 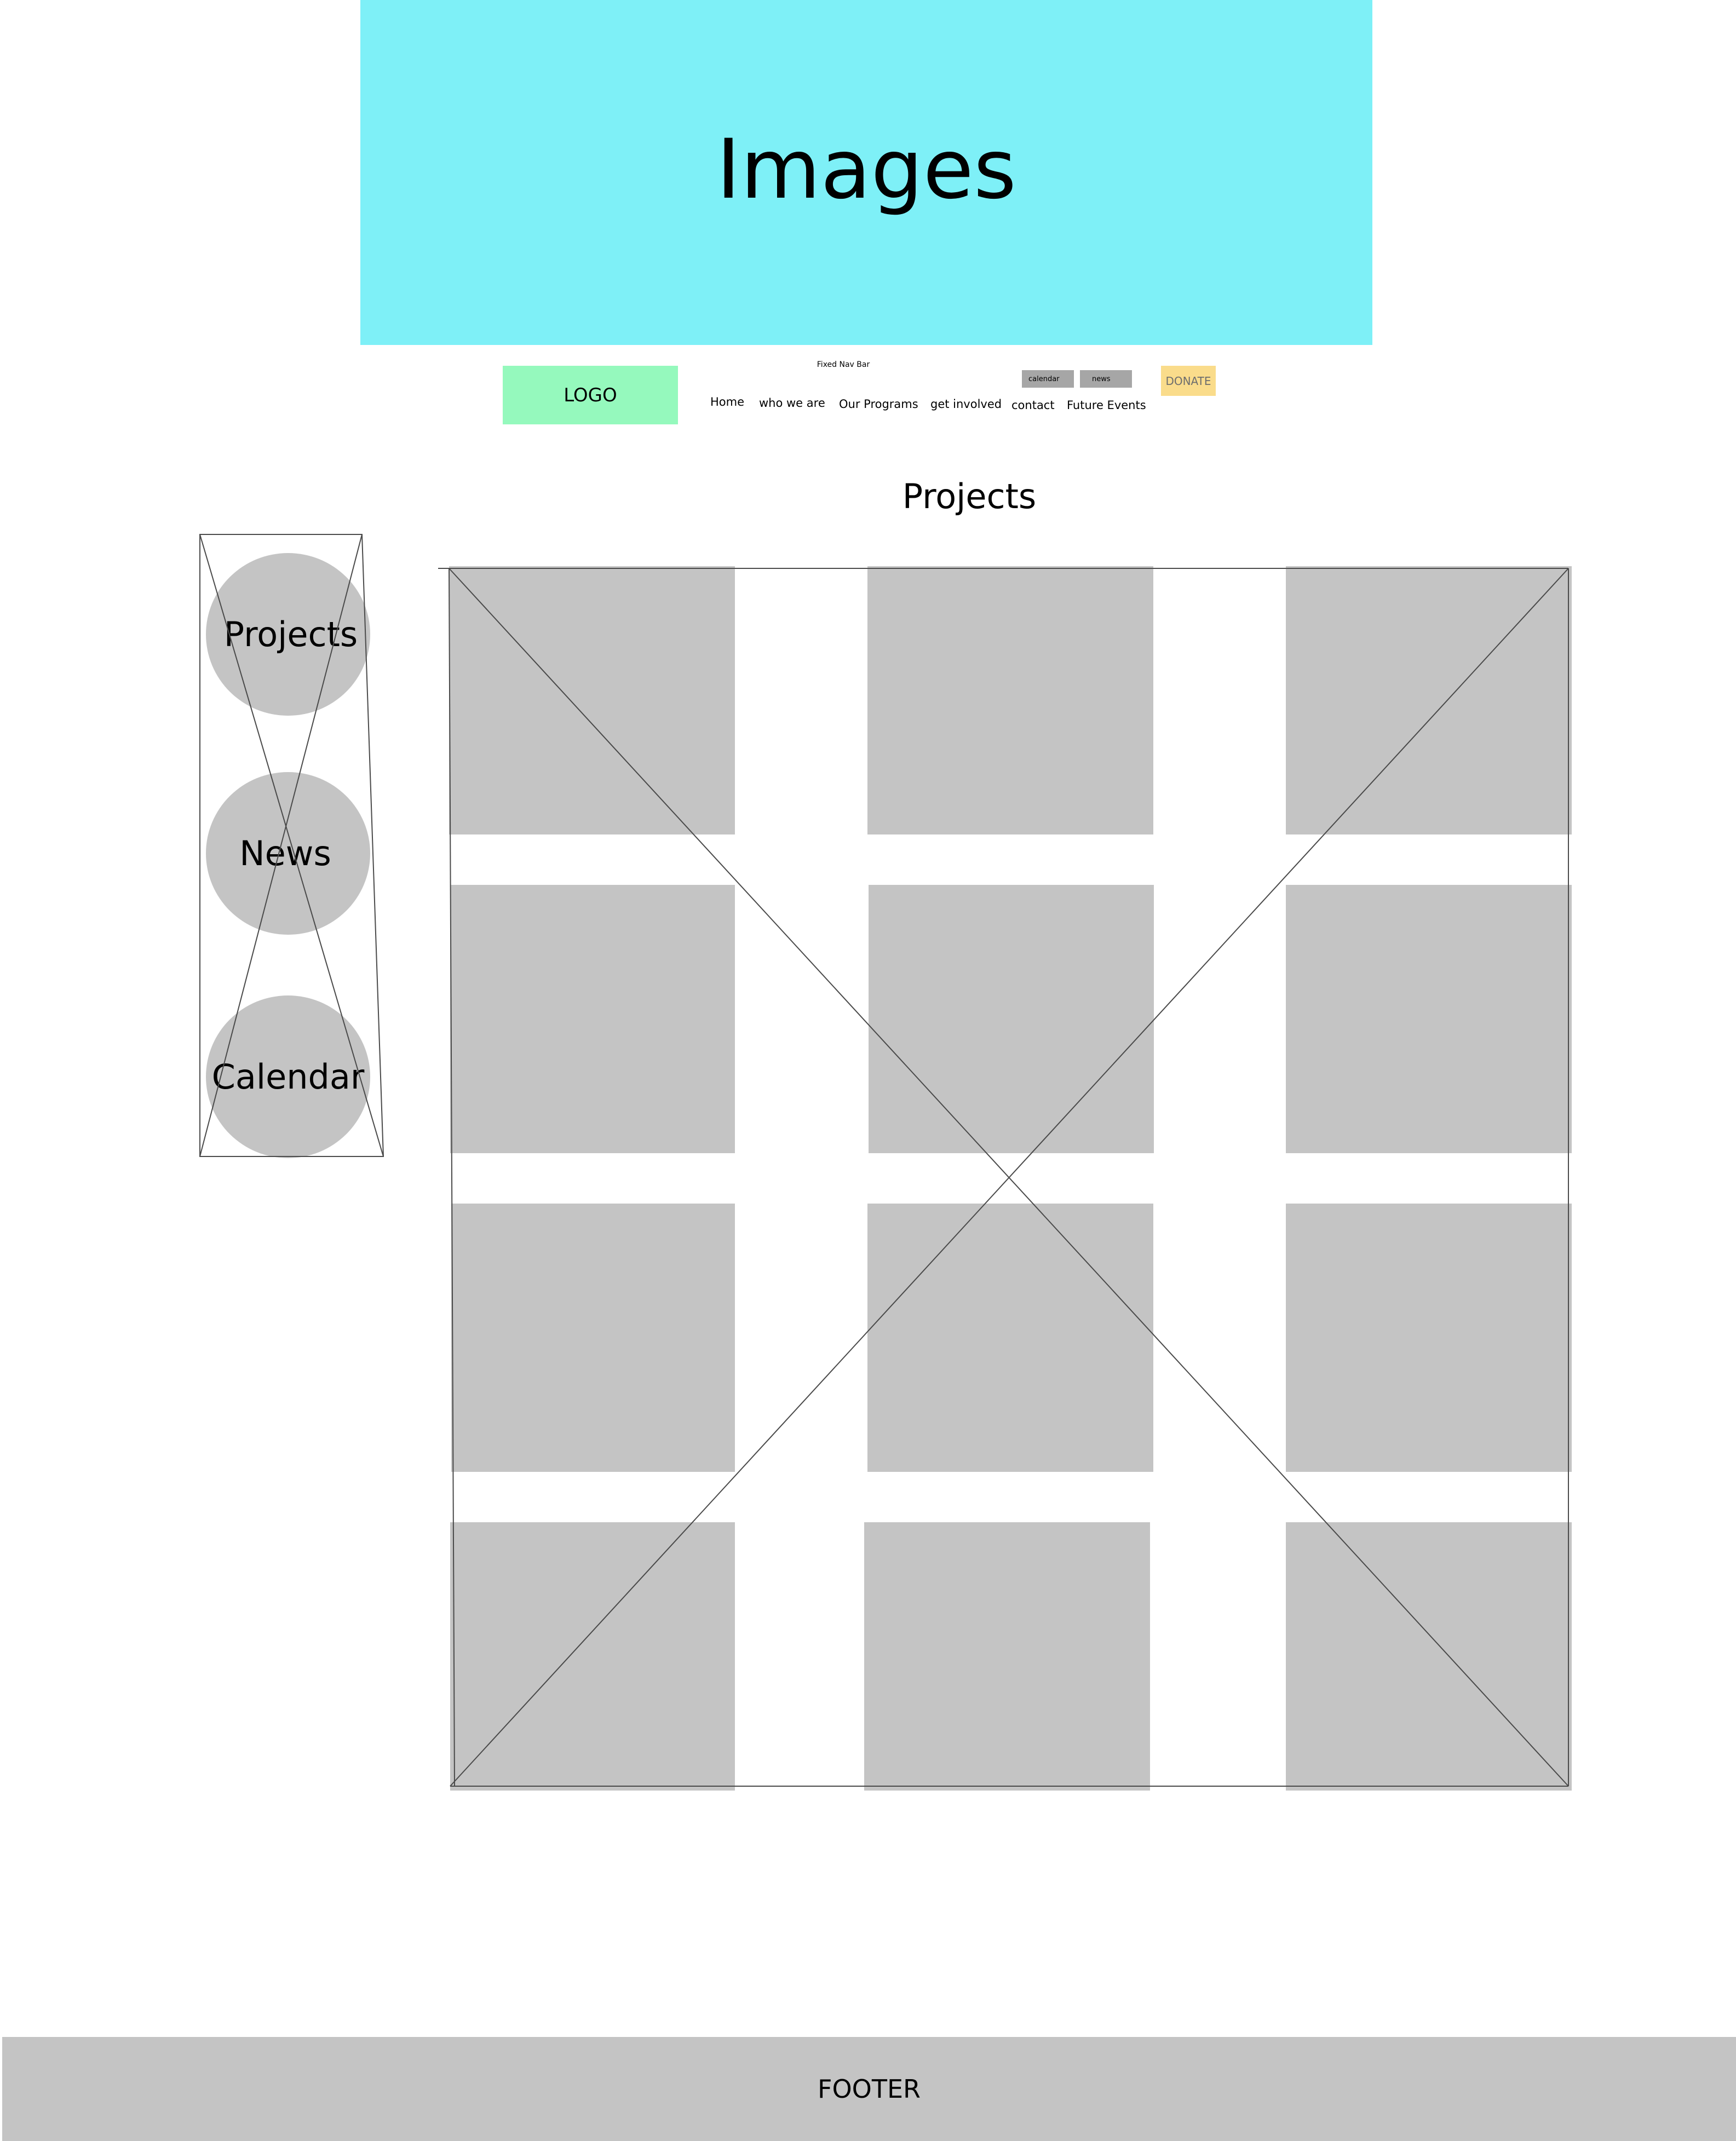 What do you see at coordinates (1188, 381) in the screenshot?
I see `donate-button: DONATE` at bounding box center [1188, 381].